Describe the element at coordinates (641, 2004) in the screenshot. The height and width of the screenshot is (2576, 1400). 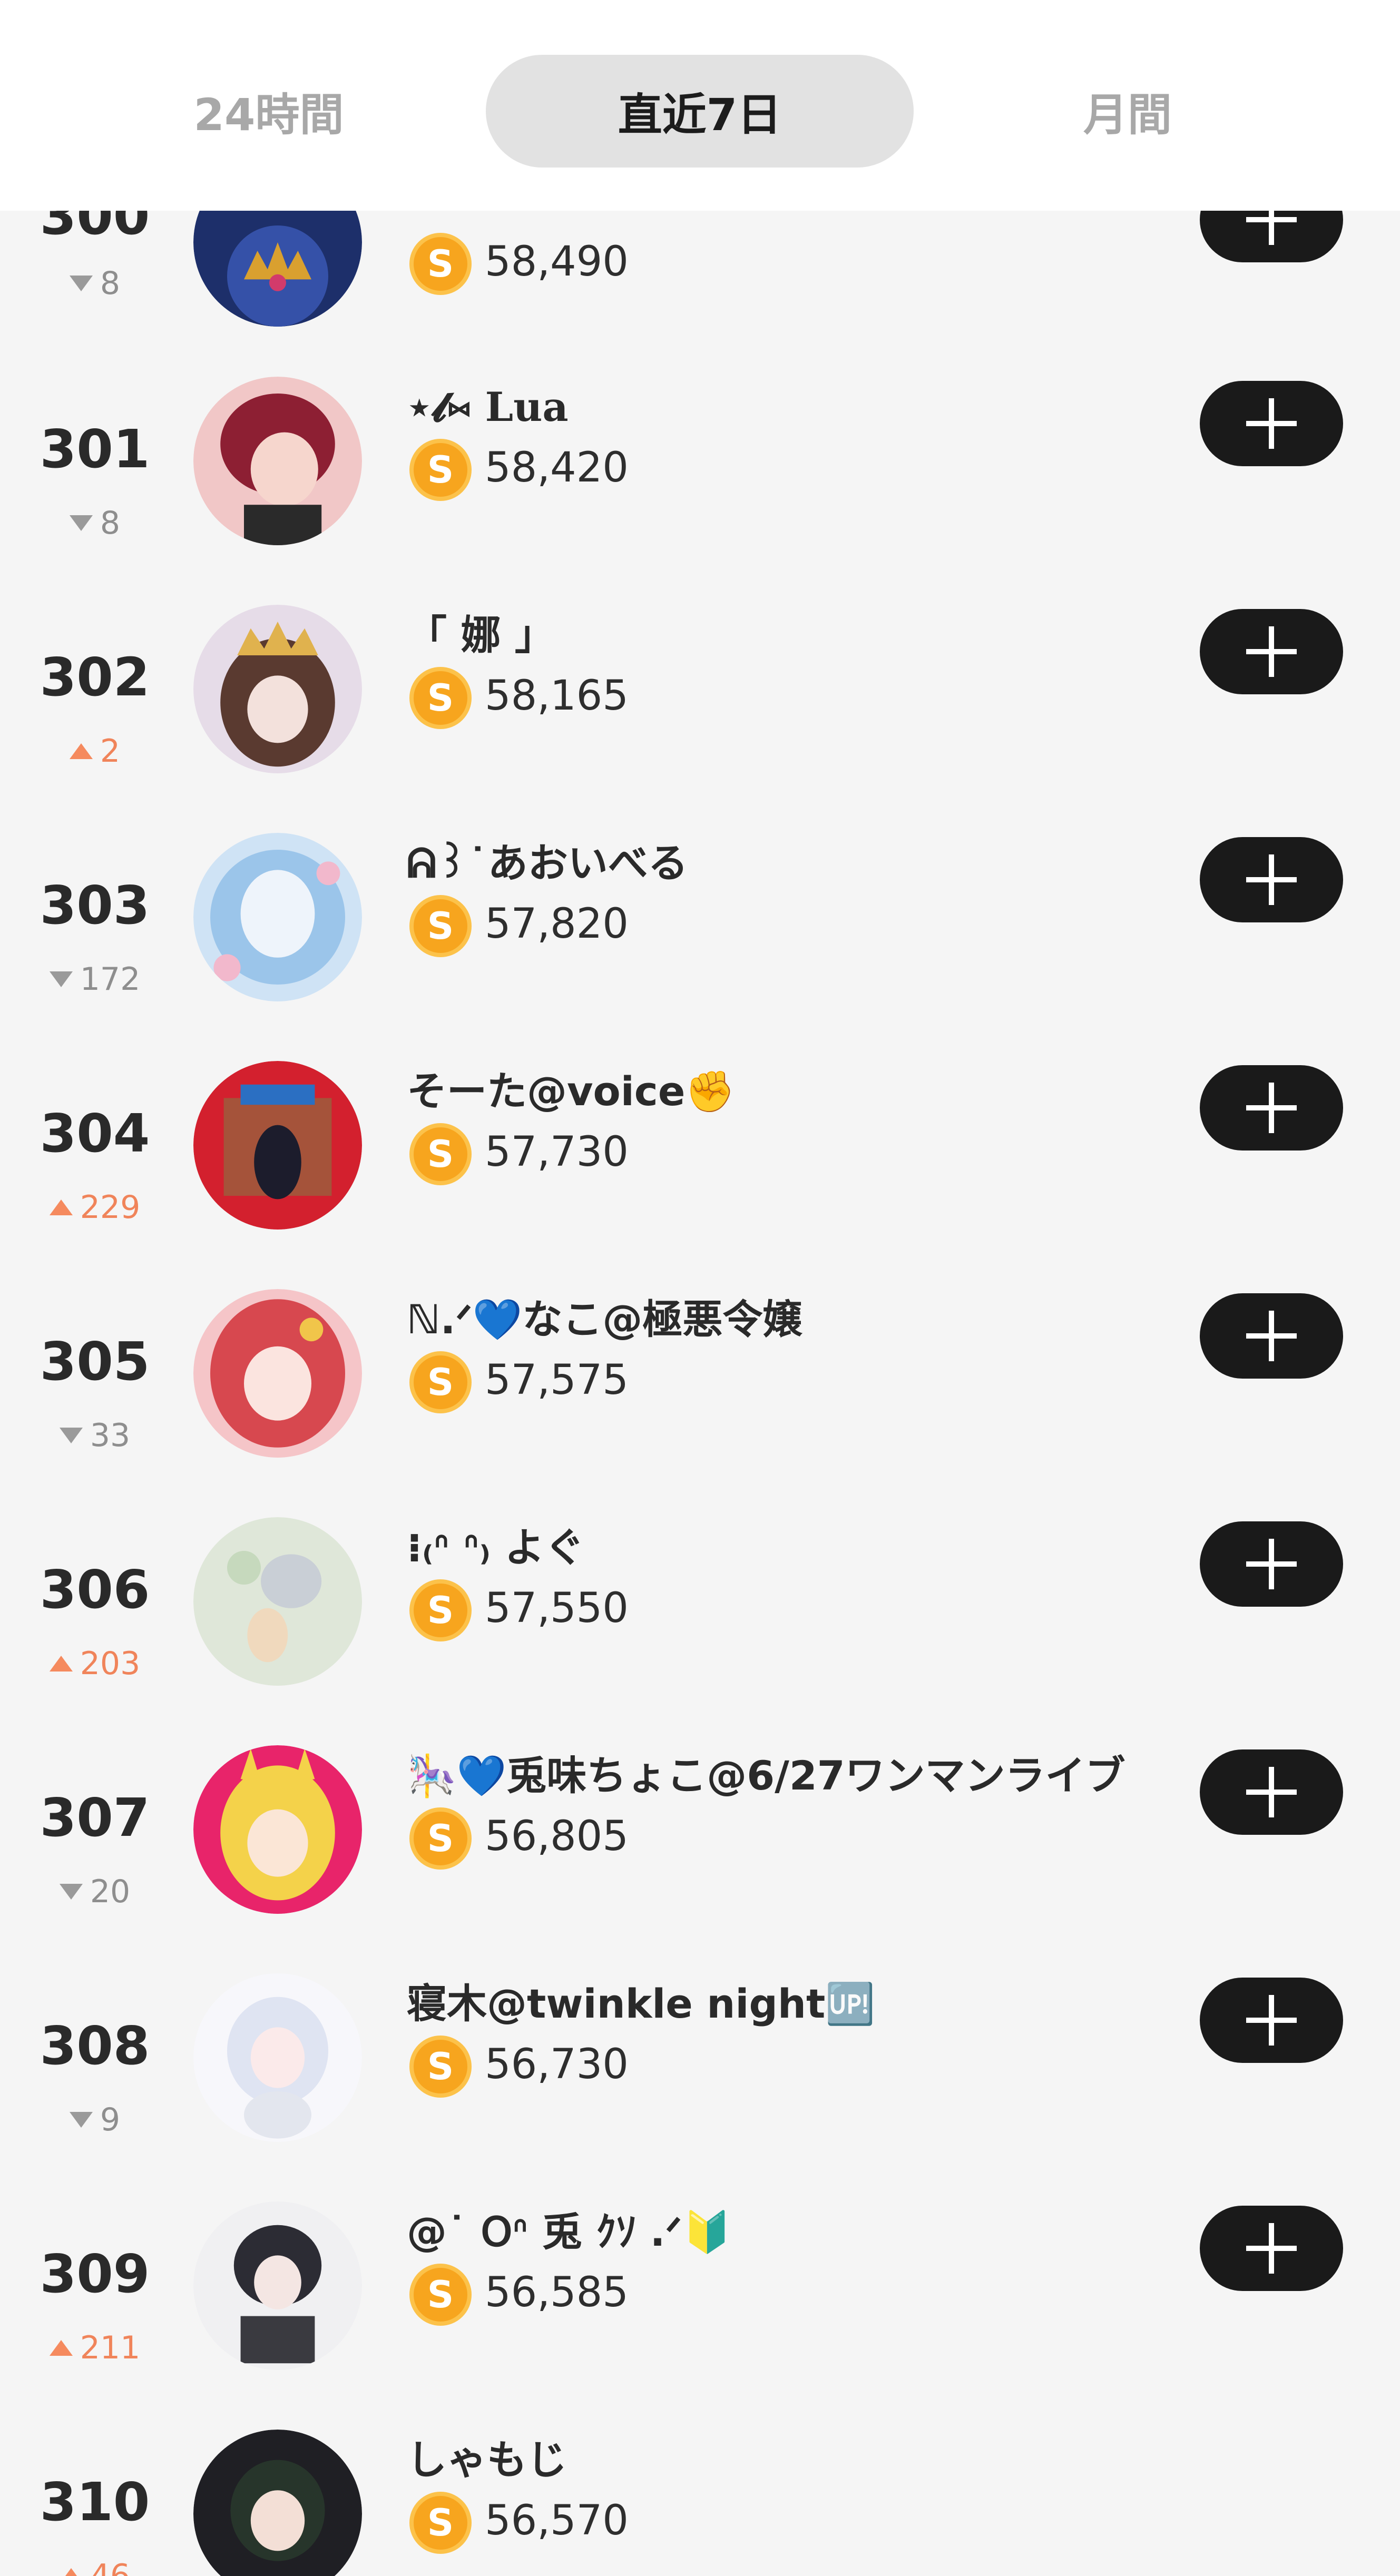
I see `user-name: 寝木@twinkle night🆙` at that location.